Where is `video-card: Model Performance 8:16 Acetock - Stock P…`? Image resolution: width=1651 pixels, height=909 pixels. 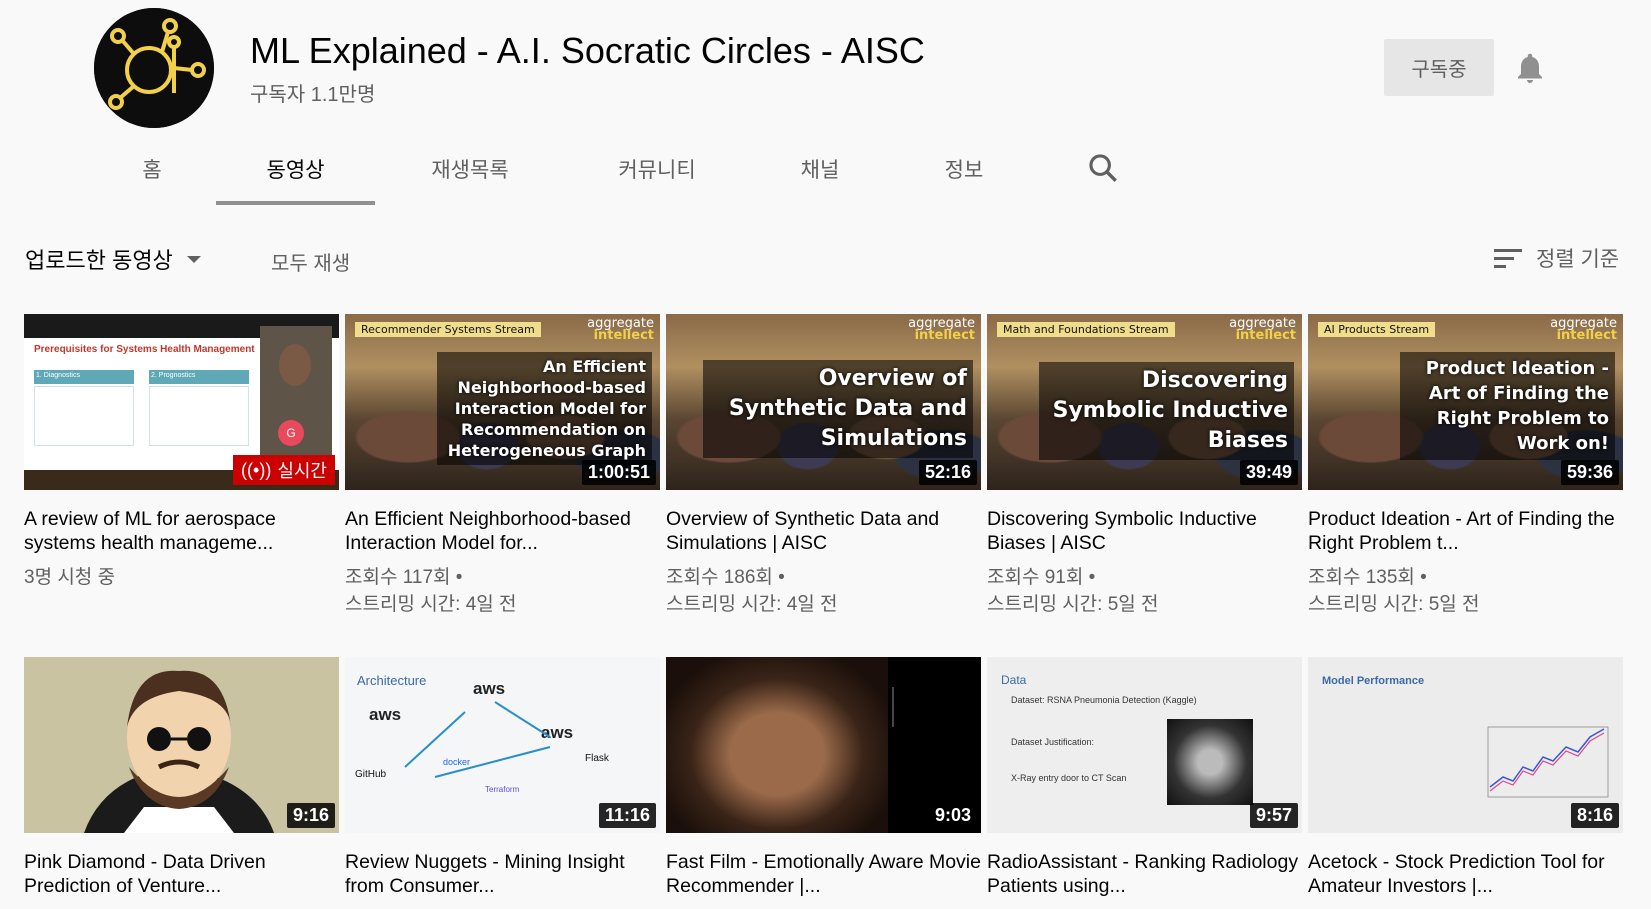
video-card: Model Performance 8:16 Acetock - Stock P… is located at coordinates (1465, 777).